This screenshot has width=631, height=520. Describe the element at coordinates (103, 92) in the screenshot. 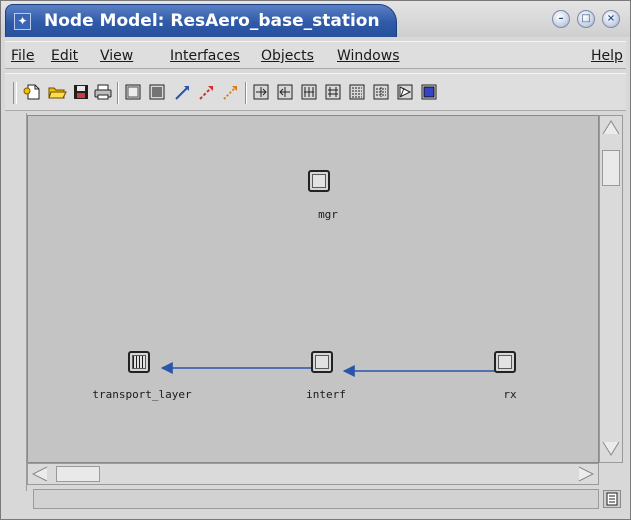

I see `print-icon` at that location.